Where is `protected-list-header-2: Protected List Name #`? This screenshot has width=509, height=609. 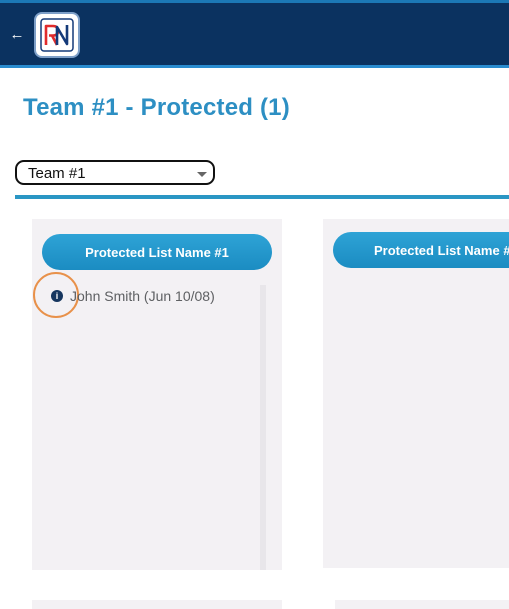
protected-list-header-2: Protected List Name # is located at coordinates (421, 250).